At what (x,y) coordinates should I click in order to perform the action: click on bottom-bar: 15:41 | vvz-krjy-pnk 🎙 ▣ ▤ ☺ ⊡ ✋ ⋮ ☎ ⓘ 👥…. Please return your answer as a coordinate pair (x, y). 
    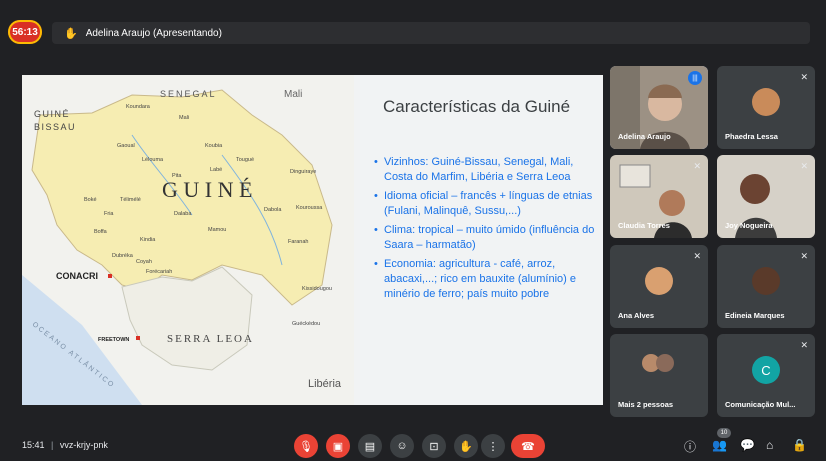
    Looking at the image, I should click on (413, 444).